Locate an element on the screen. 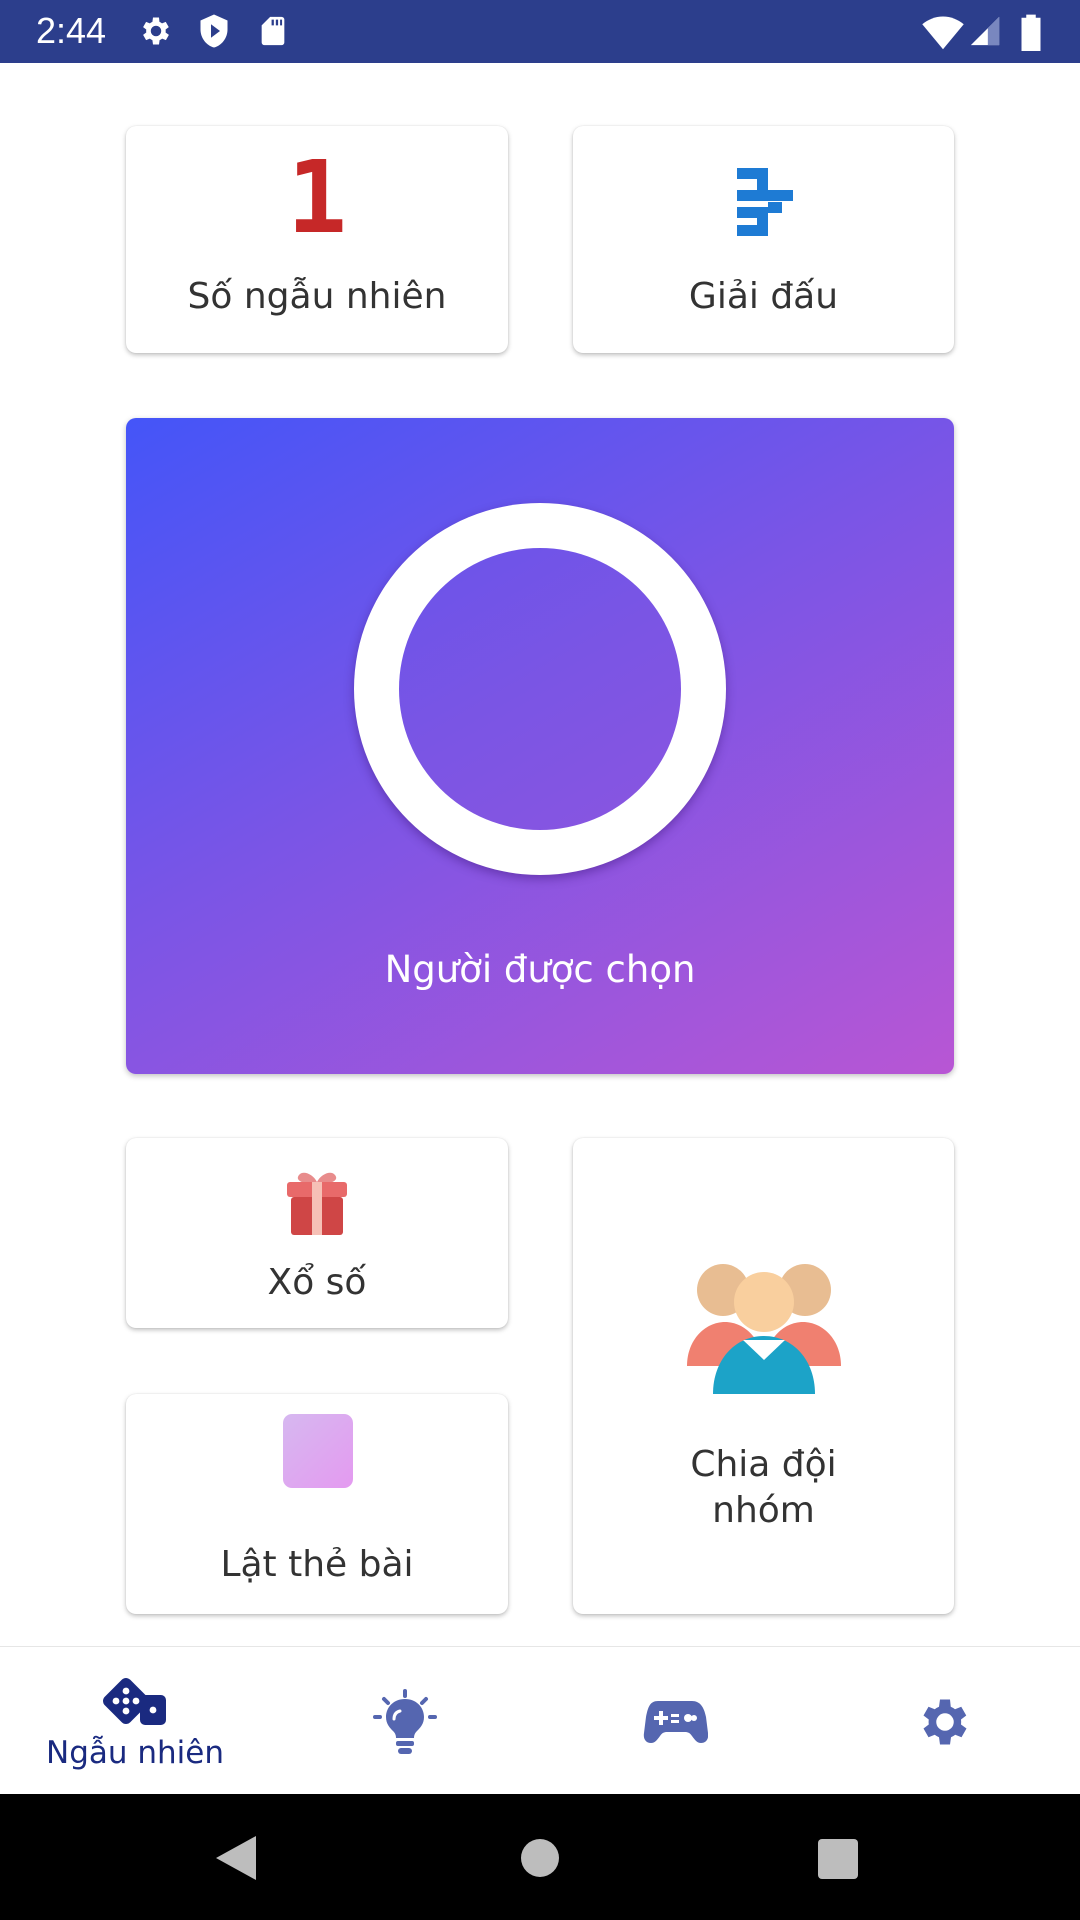 The width and height of the screenshot is (1080, 1920). lottery-label: Xổ số is located at coordinates (317, 1282).